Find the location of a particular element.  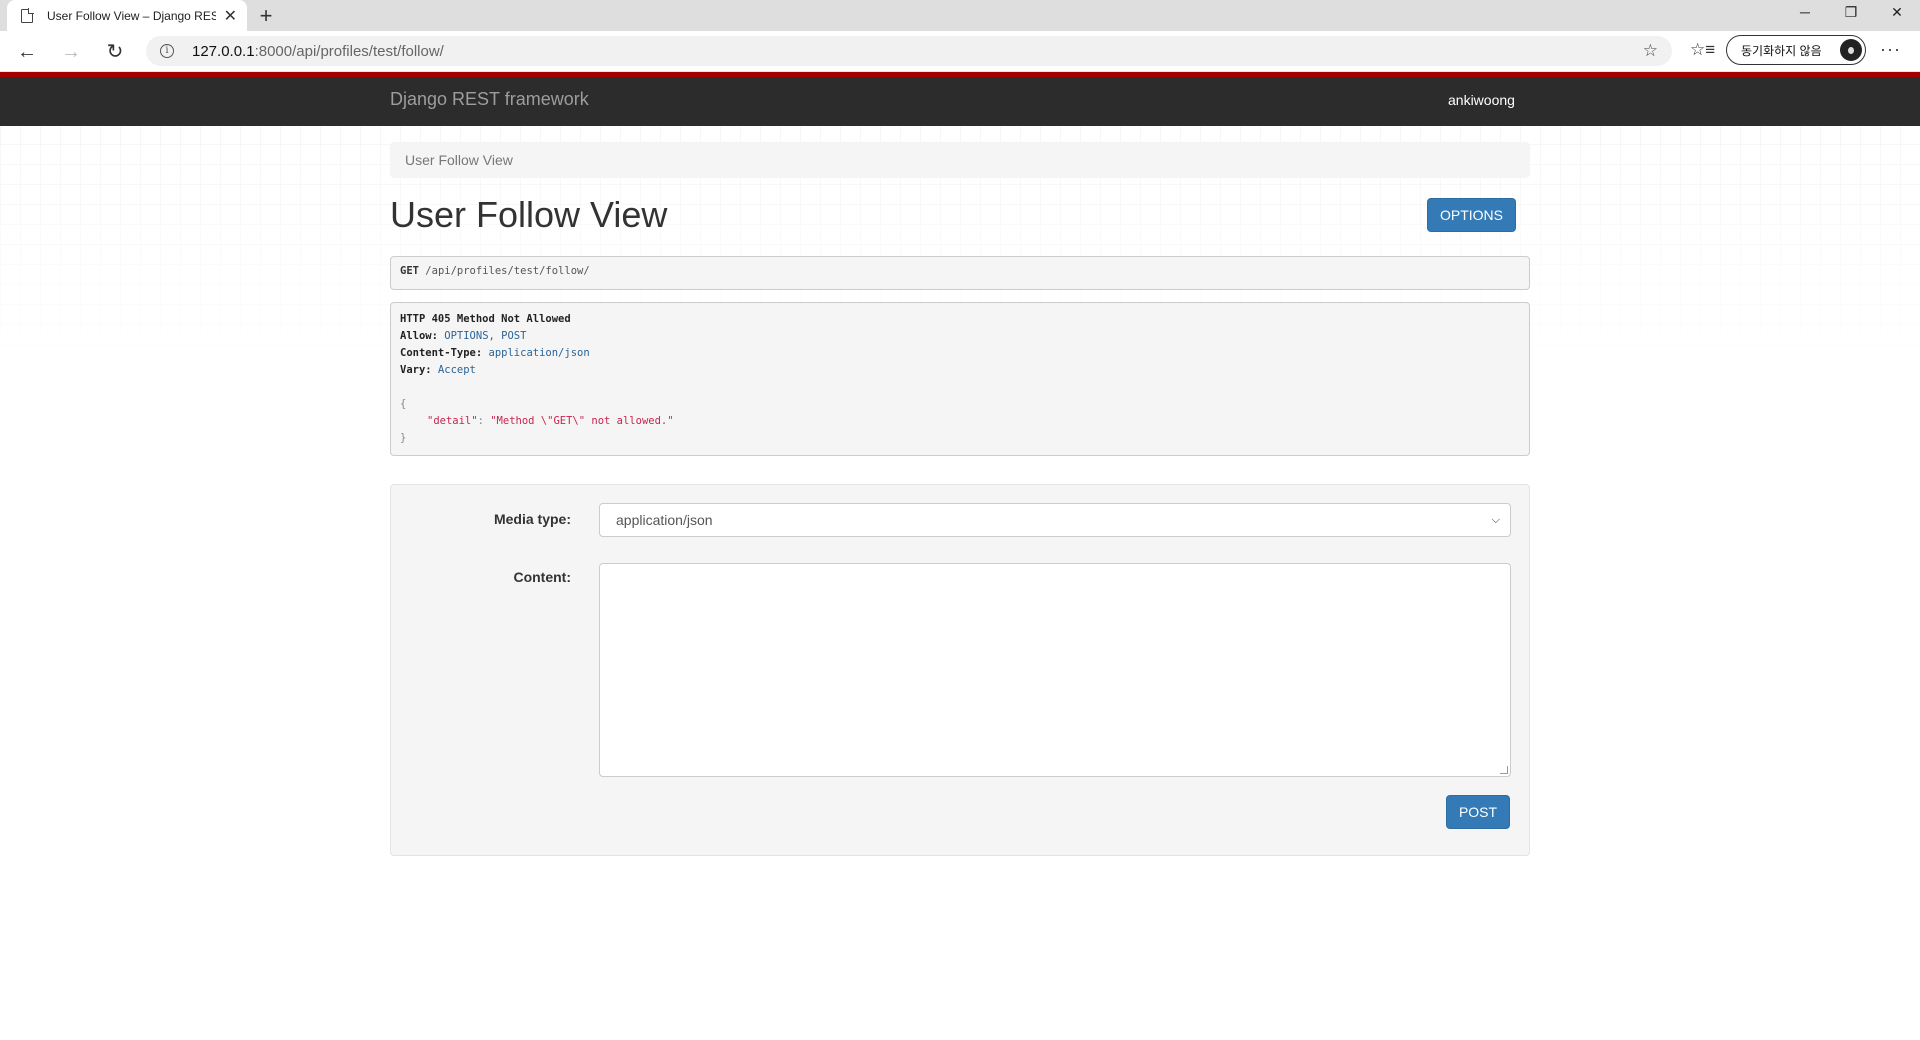

post-button: POST is located at coordinates (1478, 812).